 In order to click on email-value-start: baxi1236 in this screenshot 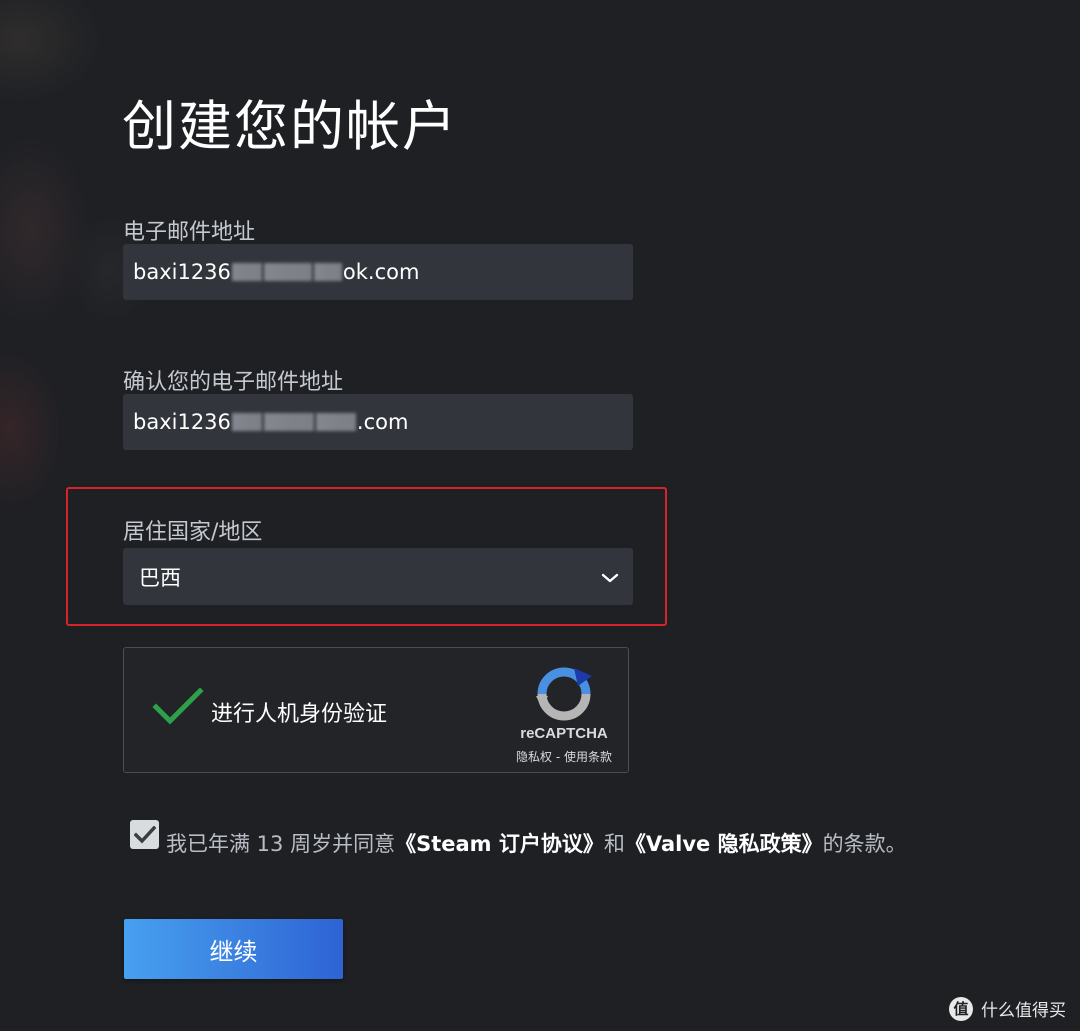, I will do `click(182, 272)`.